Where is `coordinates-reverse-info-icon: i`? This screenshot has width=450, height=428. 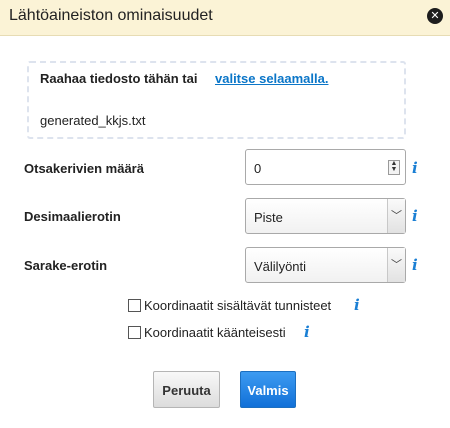 coordinates-reverse-info-icon: i is located at coordinates (307, 332).